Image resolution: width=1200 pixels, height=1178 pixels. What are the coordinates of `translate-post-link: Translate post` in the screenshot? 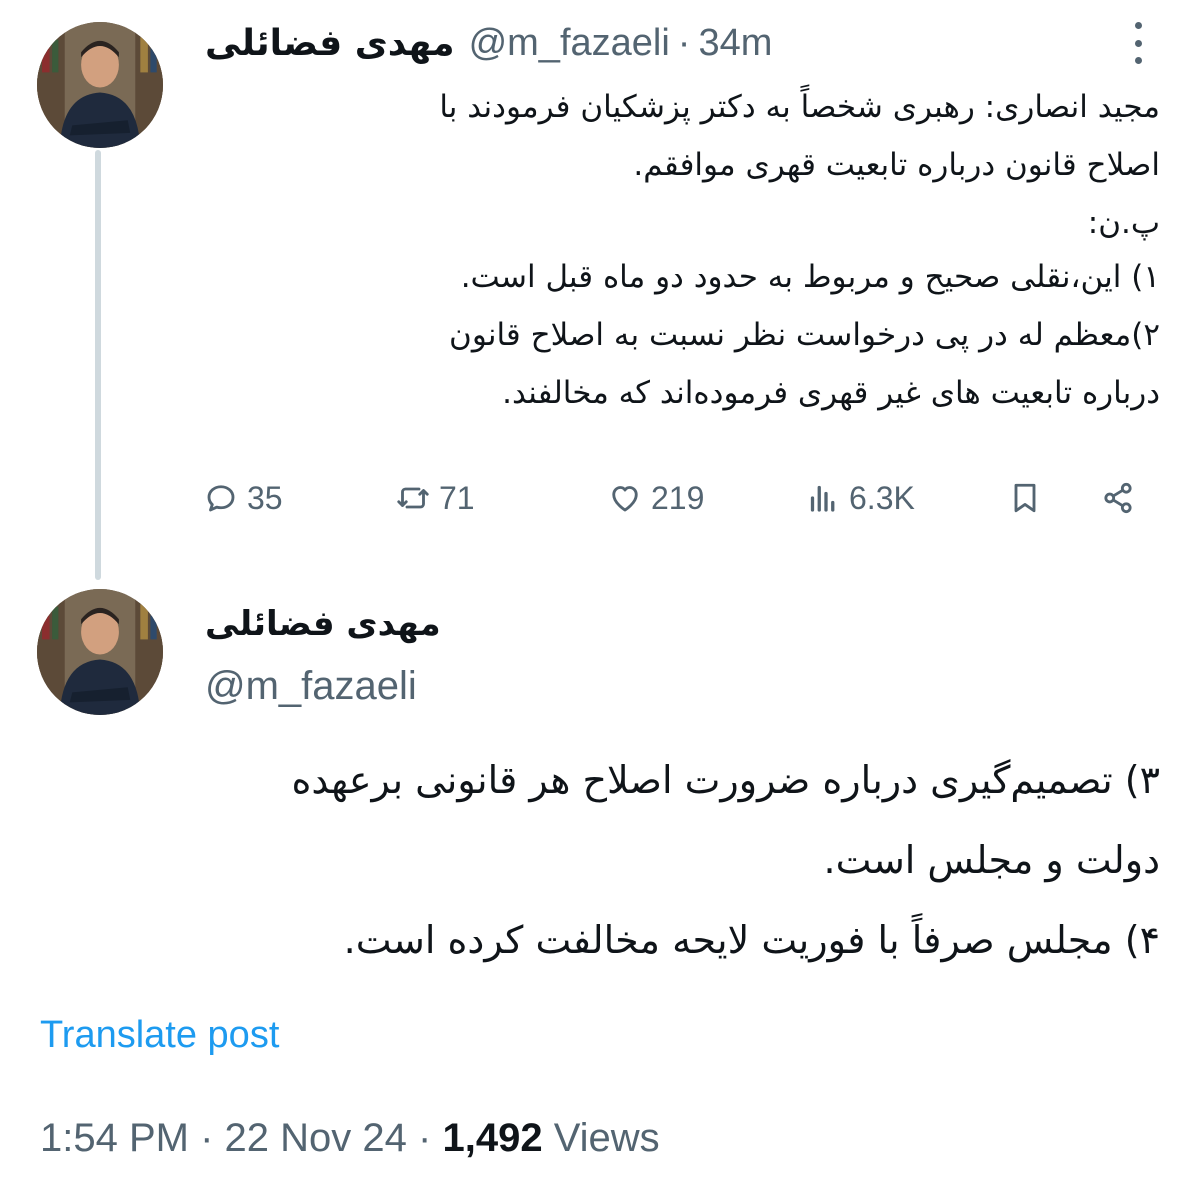 It's located at (159, 1035).